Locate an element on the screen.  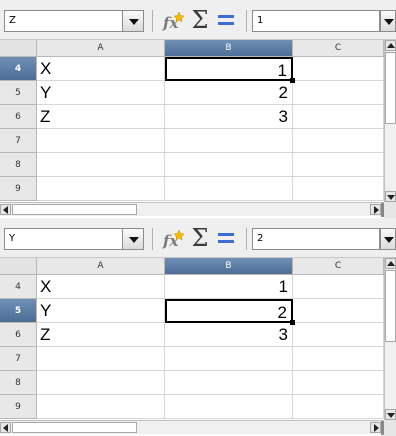
scrollbar-corner is located at coordinates (390, 210).